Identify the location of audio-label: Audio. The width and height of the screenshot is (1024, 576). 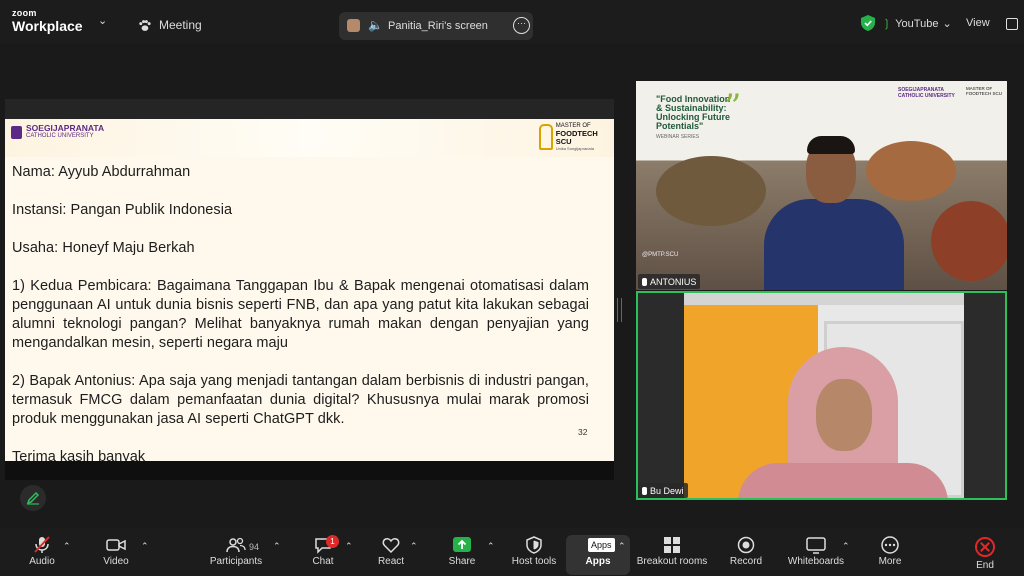
(42, 561).